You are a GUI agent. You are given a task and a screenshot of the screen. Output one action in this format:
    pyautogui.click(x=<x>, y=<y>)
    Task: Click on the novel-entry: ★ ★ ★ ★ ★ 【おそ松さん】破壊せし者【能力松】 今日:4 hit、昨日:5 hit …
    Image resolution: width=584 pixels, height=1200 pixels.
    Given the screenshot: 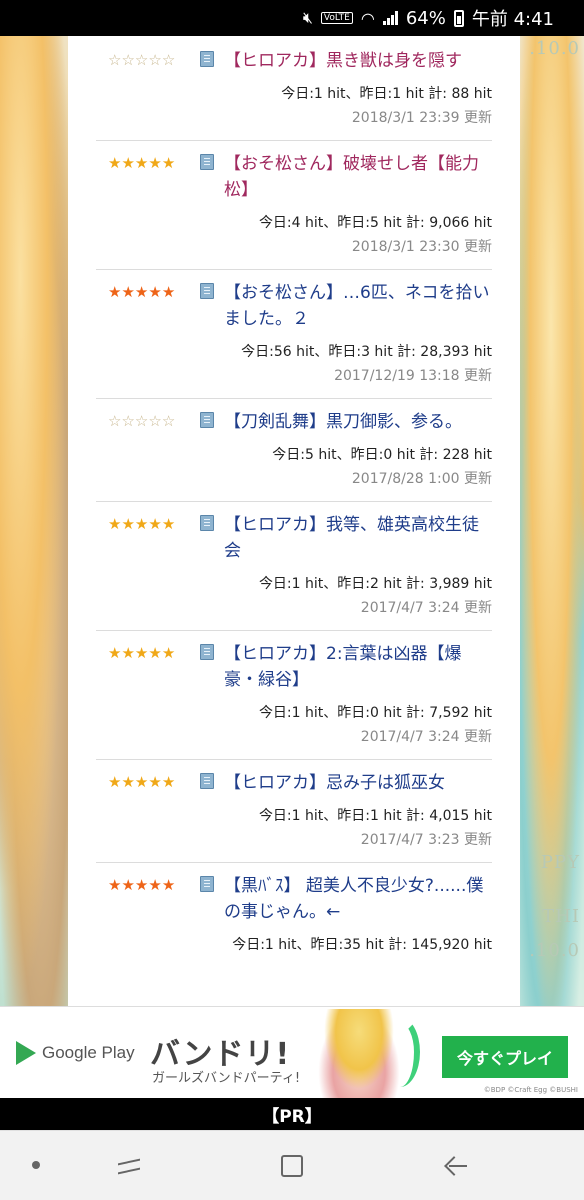 What is the action you would take?
    pyautogui.click(x=294, y=205)
    